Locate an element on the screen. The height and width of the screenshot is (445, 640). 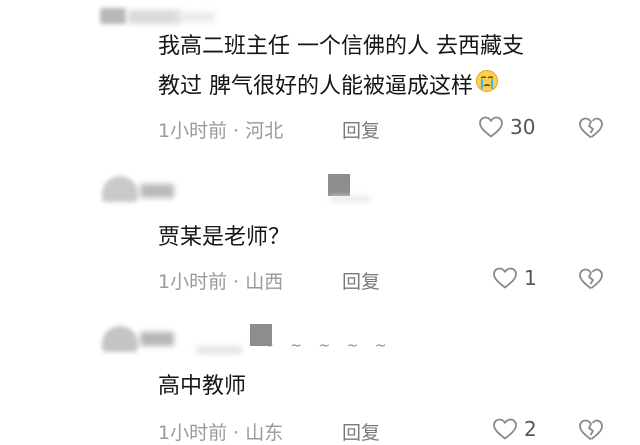
crying-face-icon is located at coordinates (487, 87).